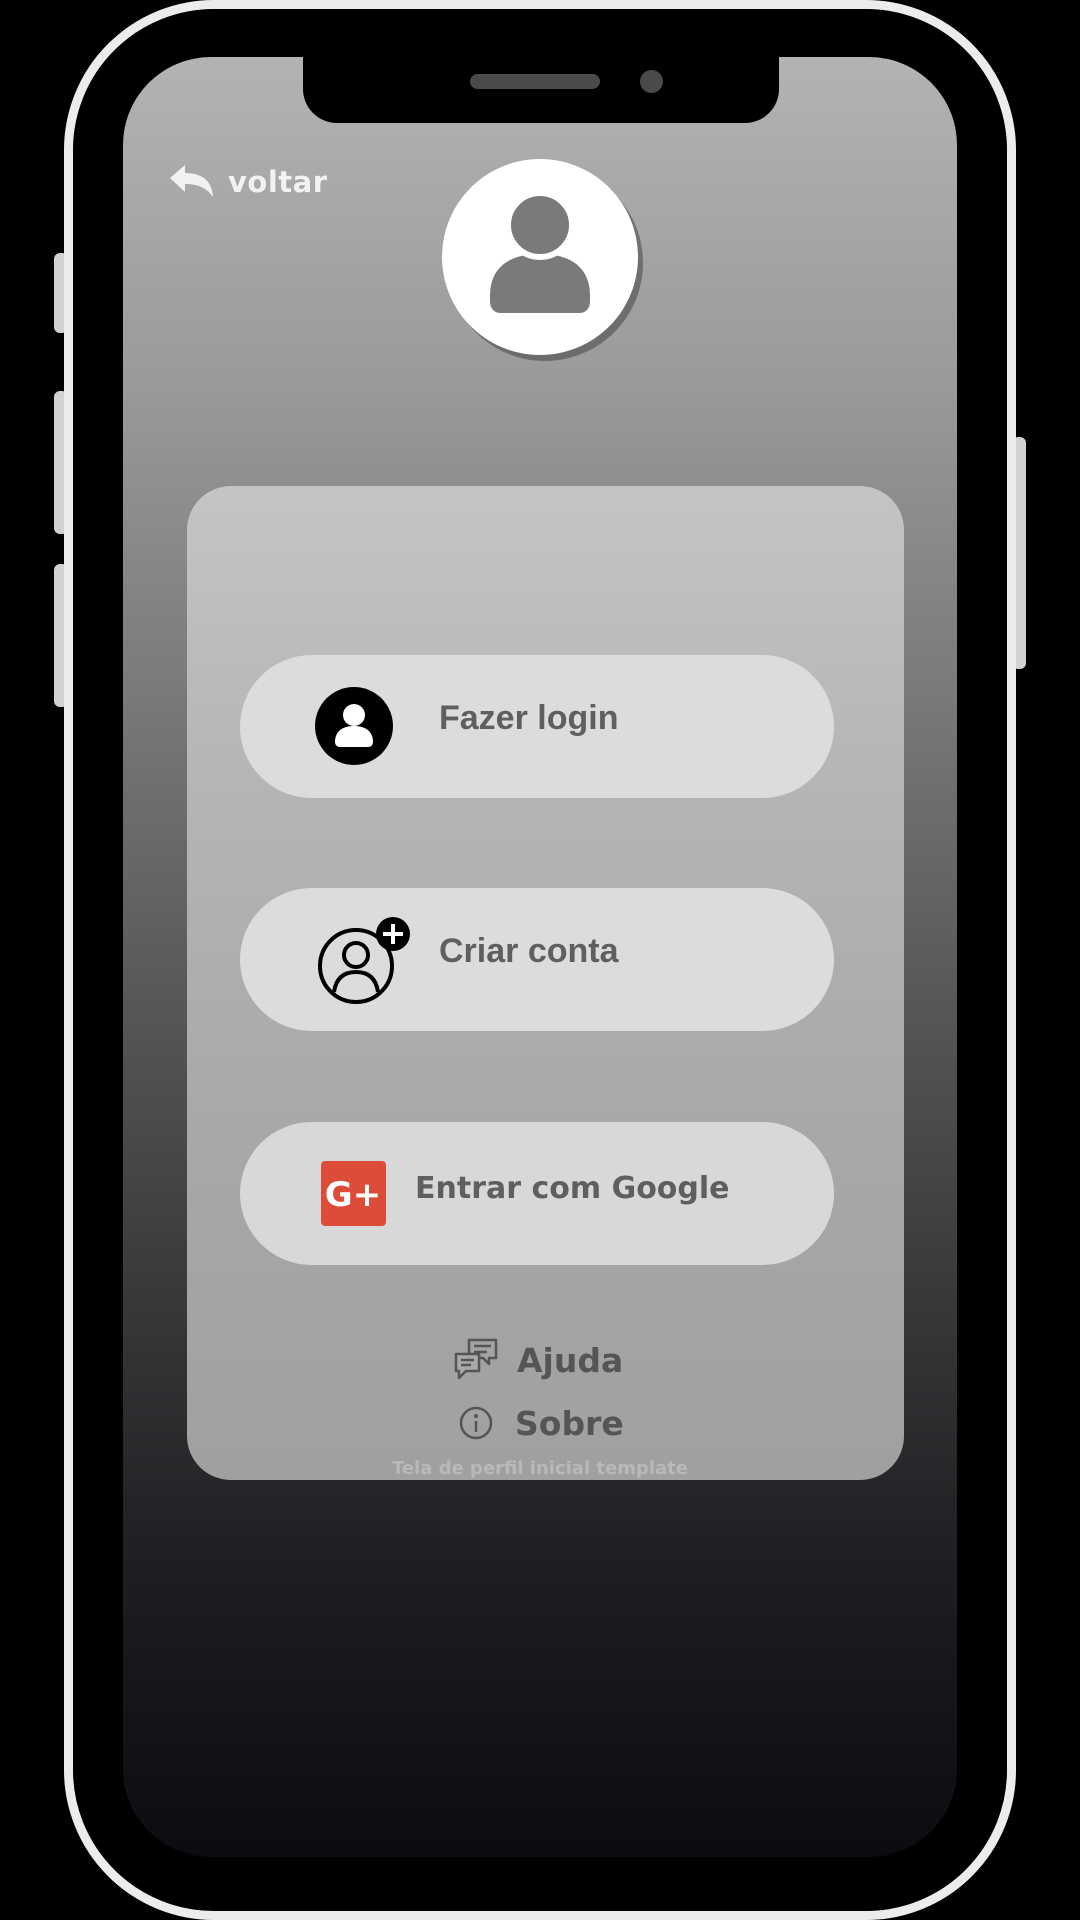 The height and width of the screenshot is (1920, 1080). What do you see at coordinates (354, 726) in the screenshot?
I see `user-circle-icon` at bounding box center [354, 726].